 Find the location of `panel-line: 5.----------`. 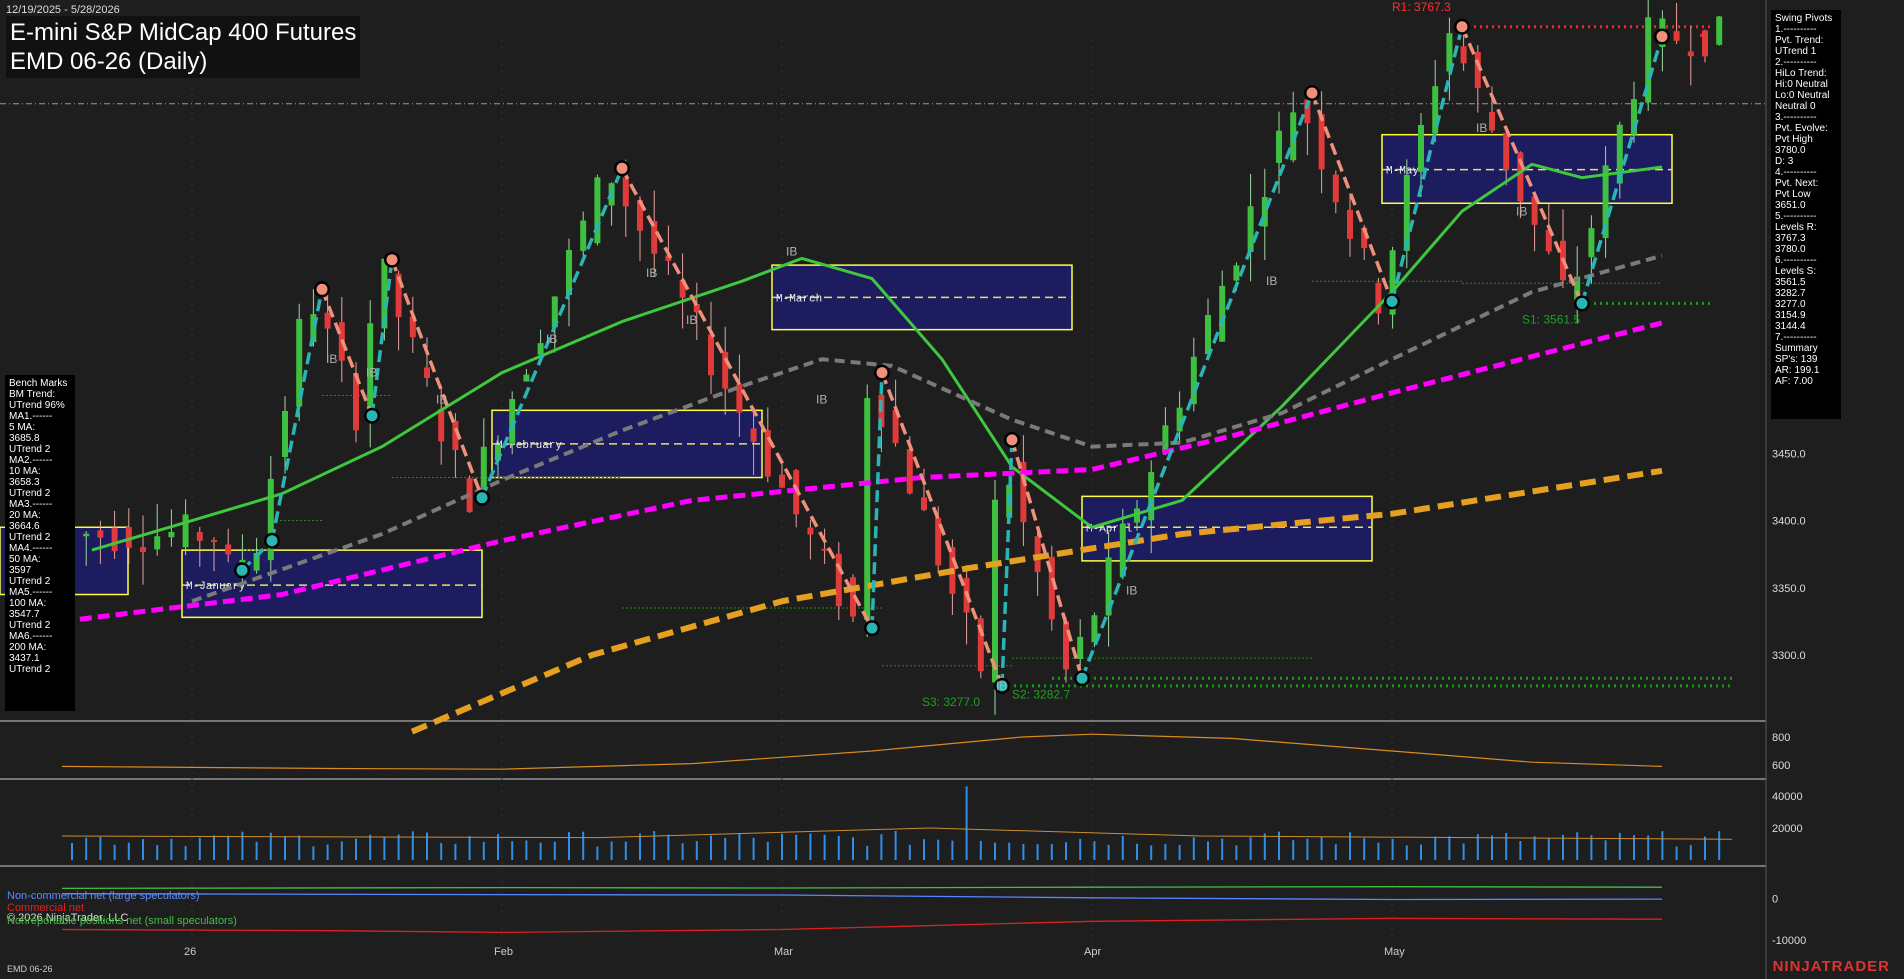

panel-line: 5.---------- is located at coordinates (1796, 216).